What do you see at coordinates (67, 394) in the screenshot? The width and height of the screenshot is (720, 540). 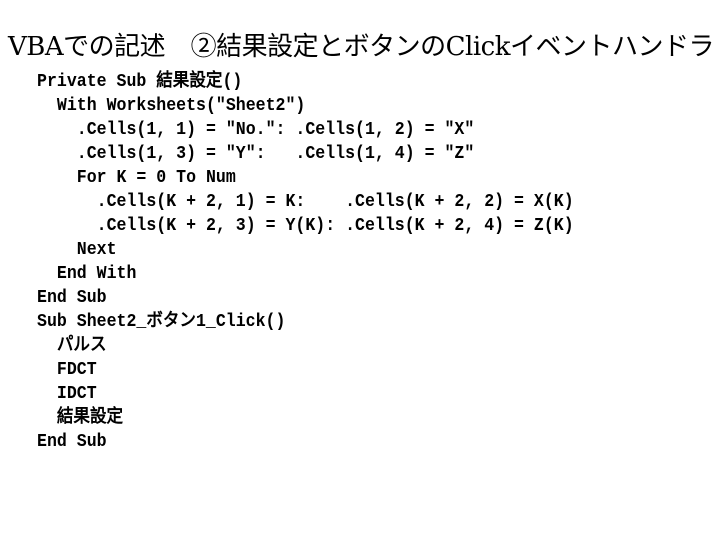 I see `code-line: IDCT` at bounding box center [67, 394].